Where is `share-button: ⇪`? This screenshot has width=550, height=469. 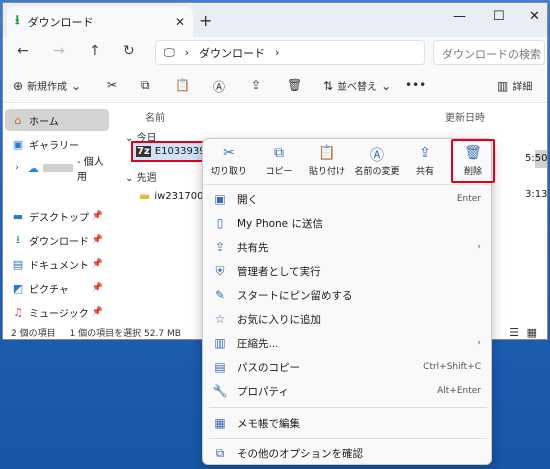 share-button: ⇪ is located at coordinates (256, 85).